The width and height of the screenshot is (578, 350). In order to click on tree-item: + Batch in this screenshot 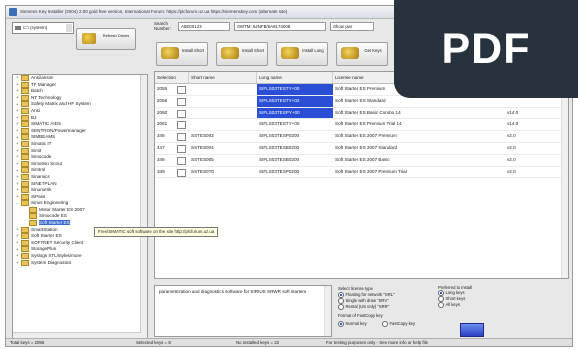, I will do `click(80, 91)`.